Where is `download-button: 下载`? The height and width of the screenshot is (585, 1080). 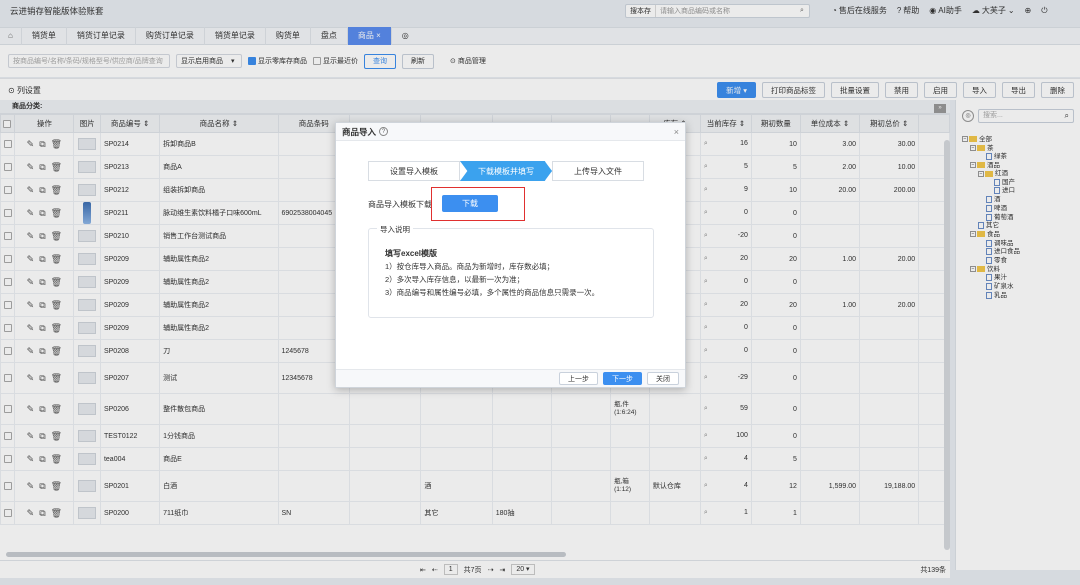
download-button: 下载 is located at coordinates (470, 203).